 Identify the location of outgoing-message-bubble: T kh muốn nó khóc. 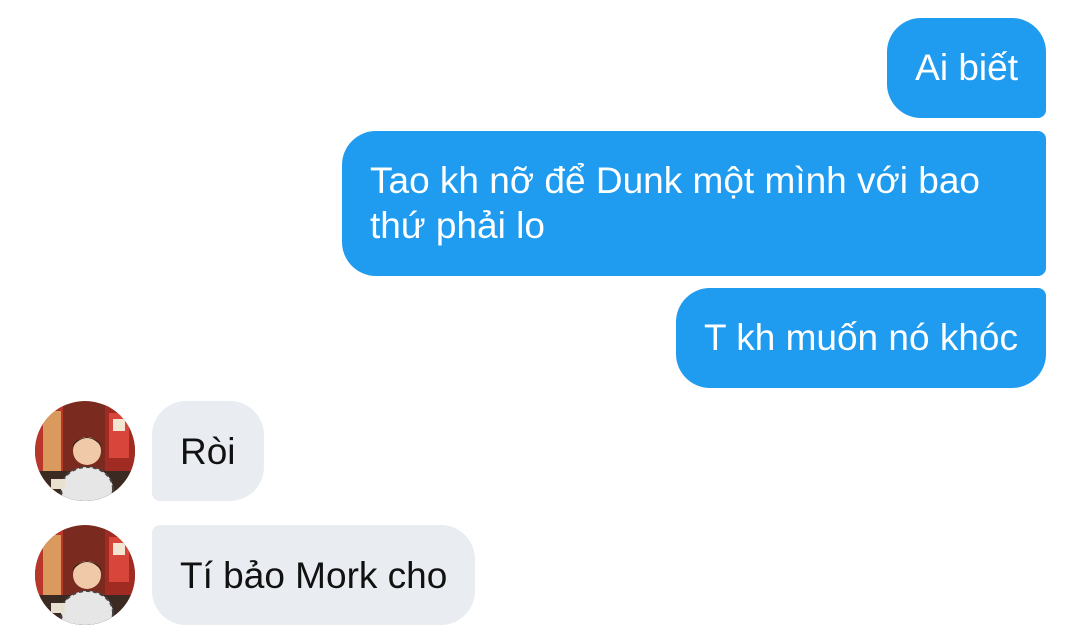
(861, 338).